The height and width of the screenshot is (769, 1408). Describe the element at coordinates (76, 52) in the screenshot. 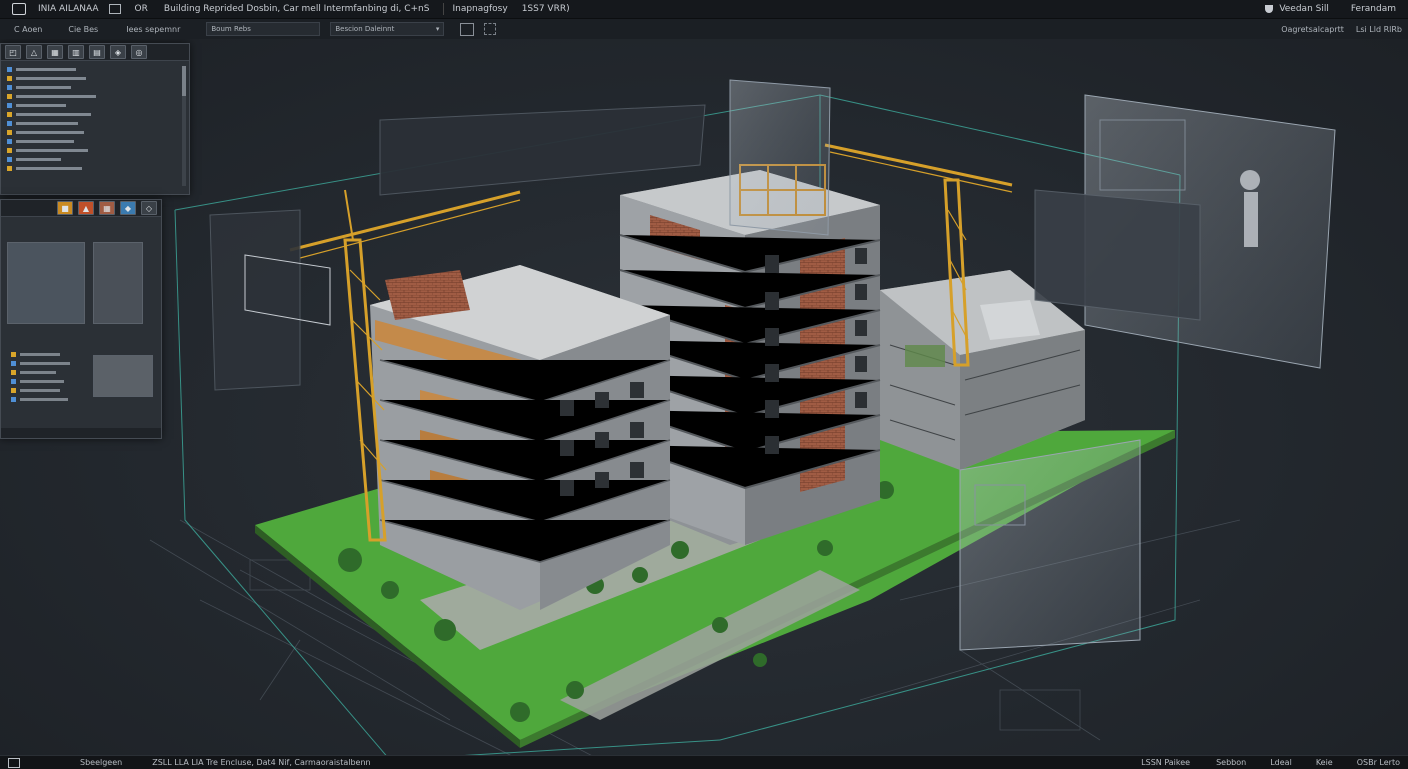

I see `column-icon: ▥` at that location.